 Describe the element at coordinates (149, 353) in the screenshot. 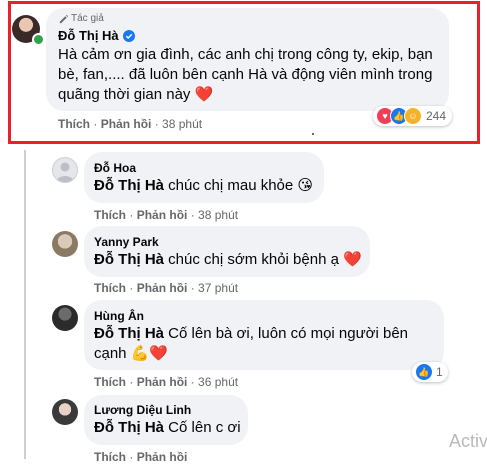

I see `reply-emoji: 💪❤️` at that location.